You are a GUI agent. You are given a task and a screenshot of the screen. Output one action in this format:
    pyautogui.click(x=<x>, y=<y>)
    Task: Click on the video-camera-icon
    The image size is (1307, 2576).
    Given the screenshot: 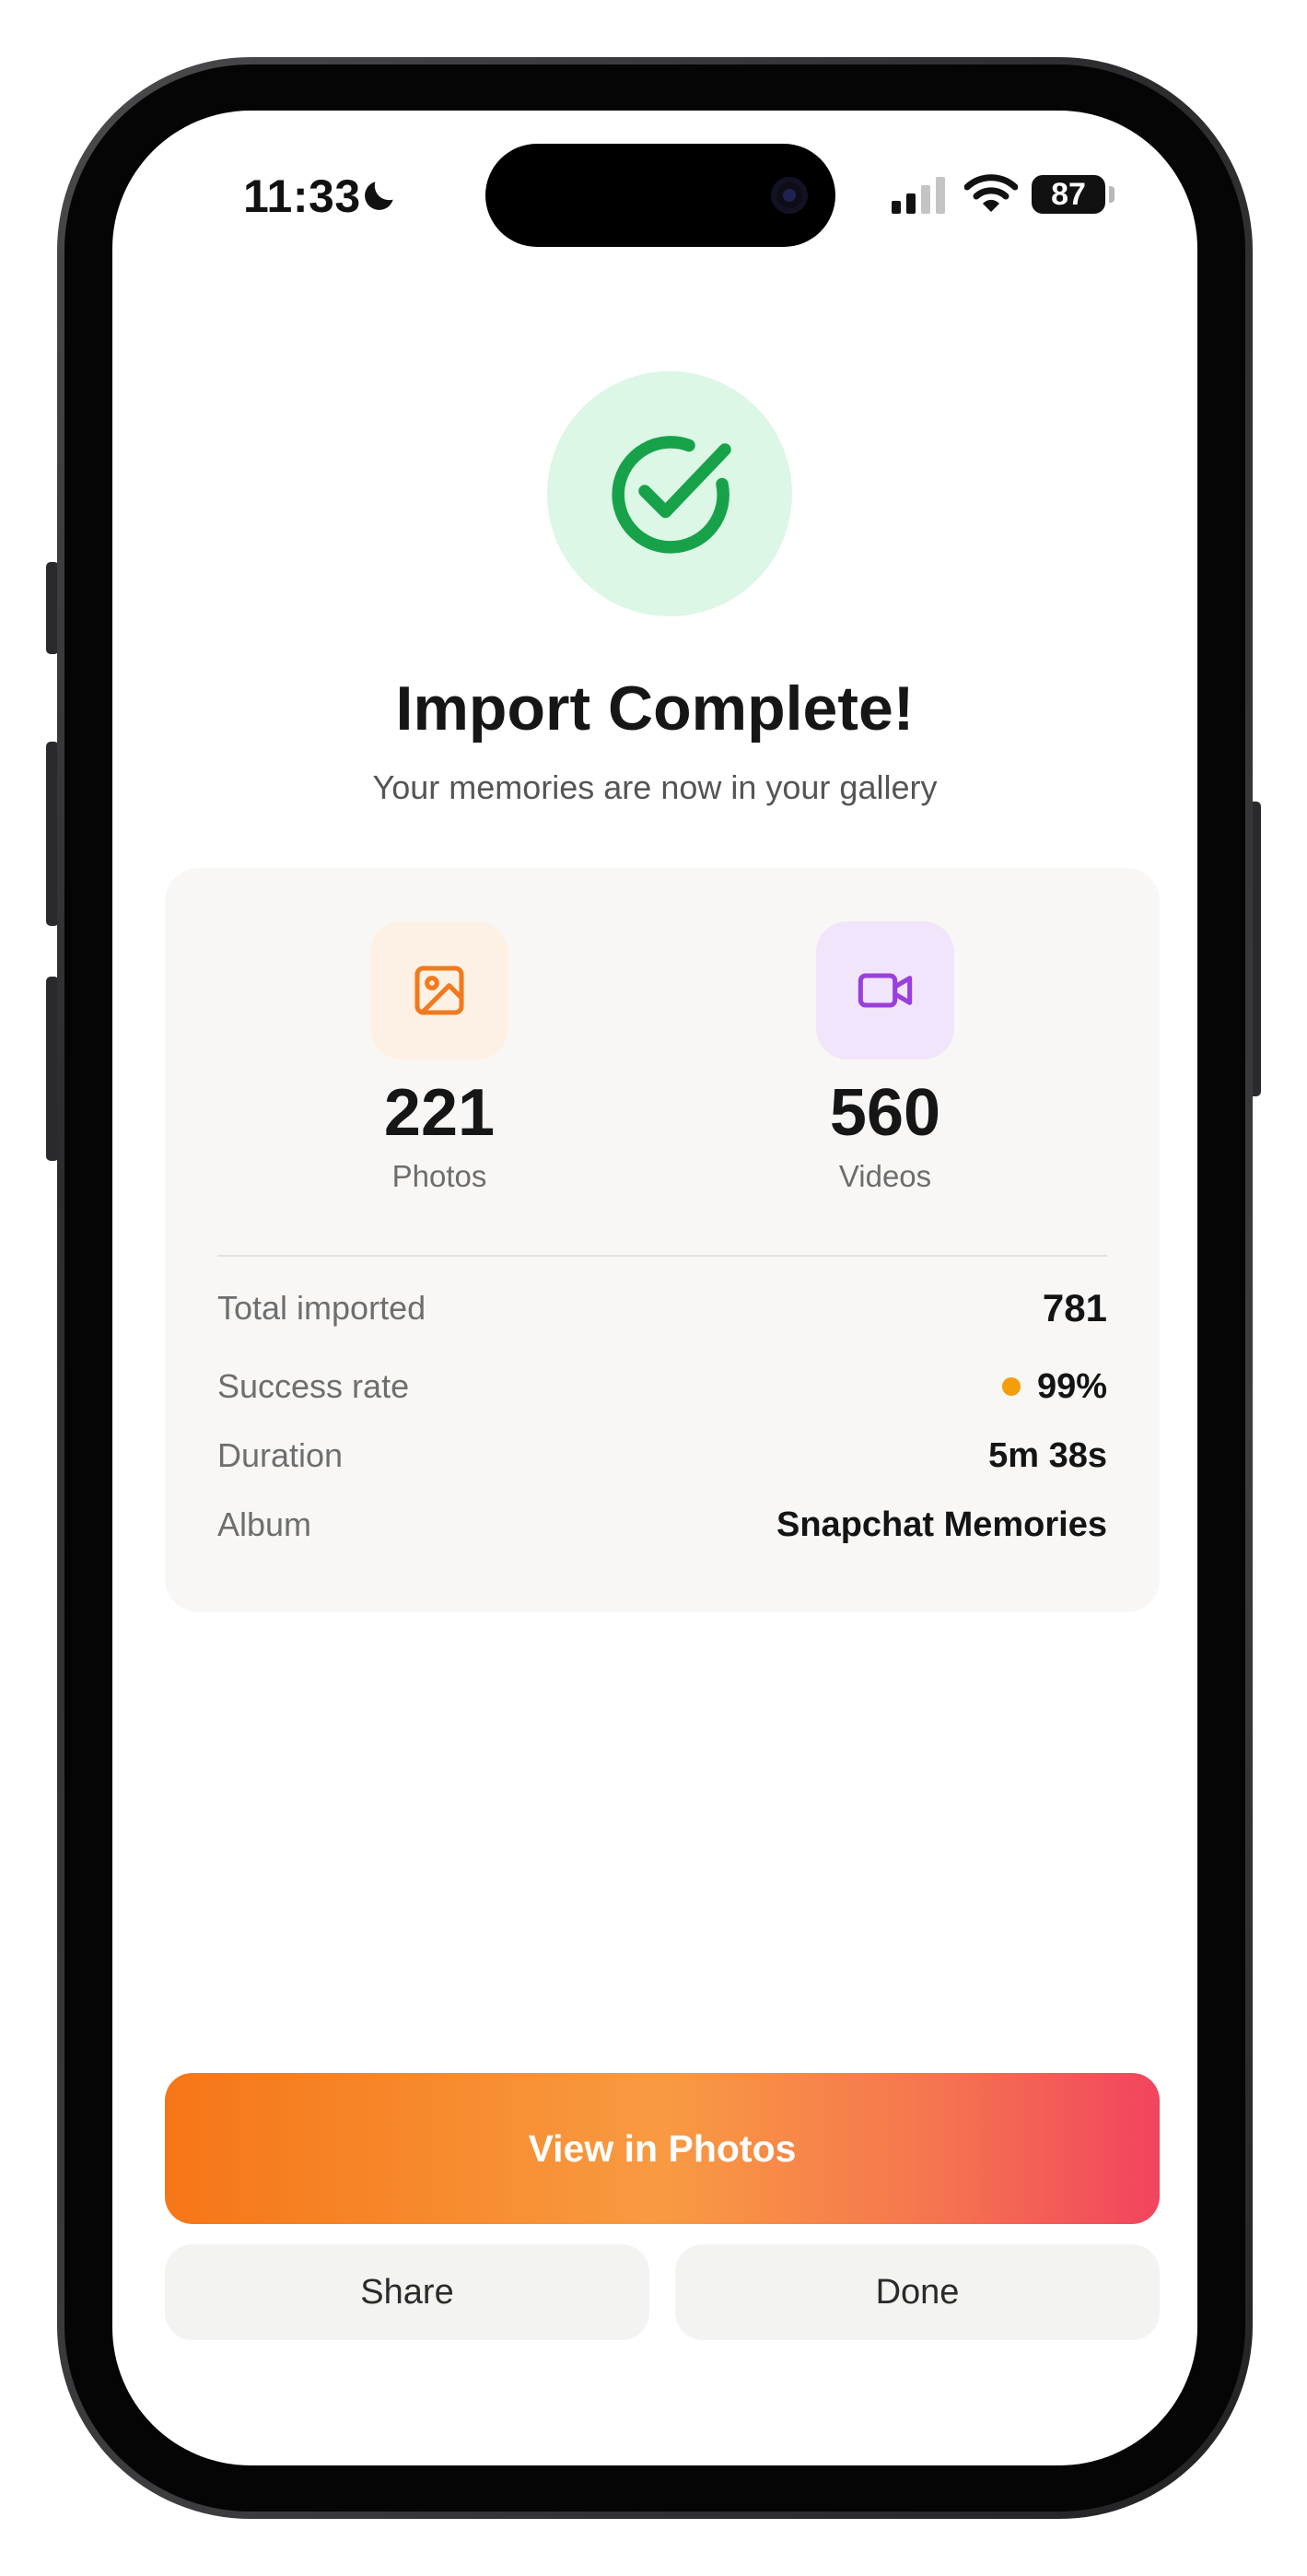 What is the action you would take?
    pyautogui.click(x=886, y=990)
    